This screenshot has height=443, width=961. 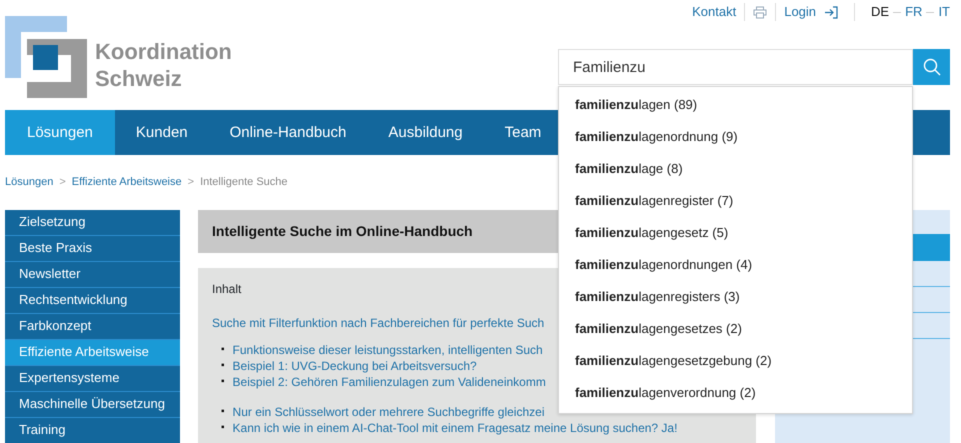 What do you see at coordinates (161, 132) in the screenshot?
I see `nav-tab: Kunden` at bounding box center [161, 132].